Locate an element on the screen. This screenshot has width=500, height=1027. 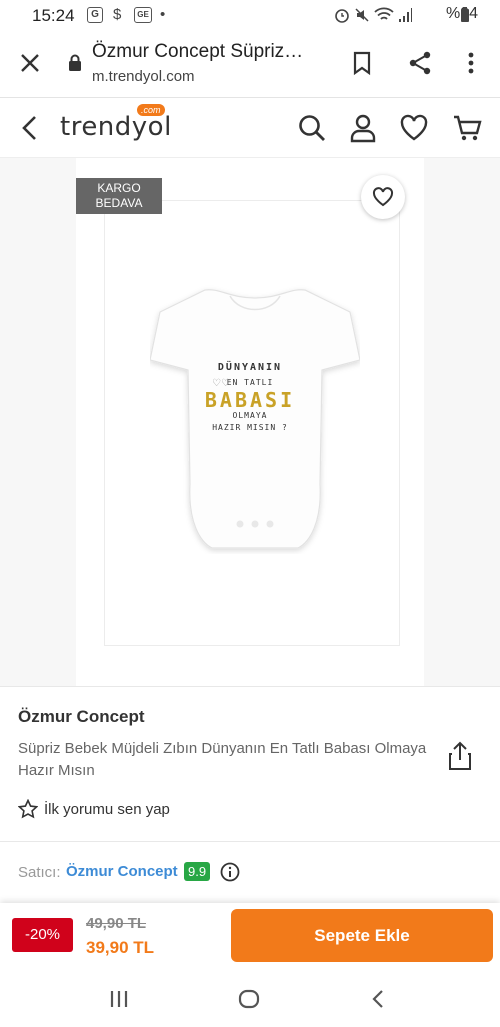
dollar-notification-icon: $ is located at coordinates (117, 14).